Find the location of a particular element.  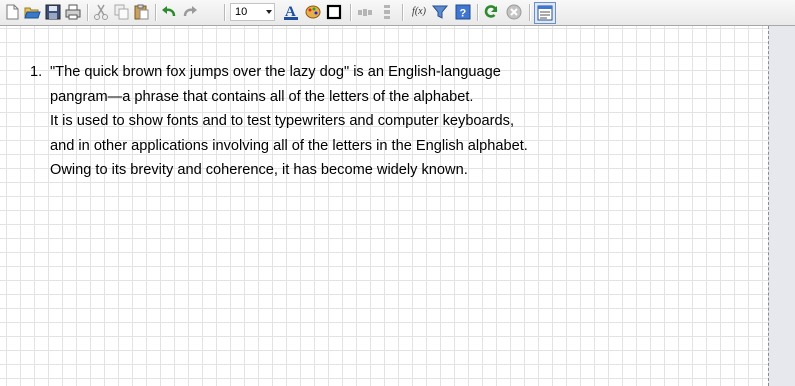

help-icon: ? is located at coordinates (463, 12).